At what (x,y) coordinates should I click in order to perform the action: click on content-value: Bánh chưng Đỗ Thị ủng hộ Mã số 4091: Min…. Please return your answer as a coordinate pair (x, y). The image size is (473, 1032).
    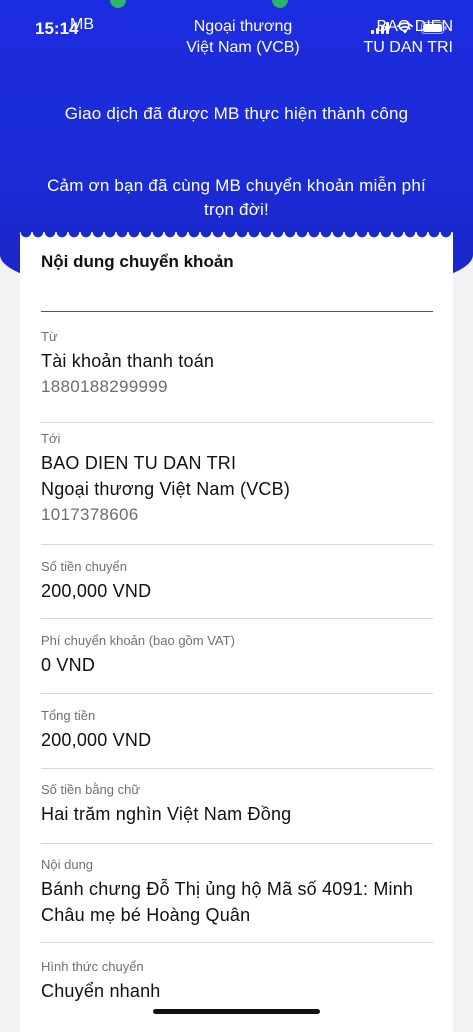
    Looking at the image, I should click on (227, 902).